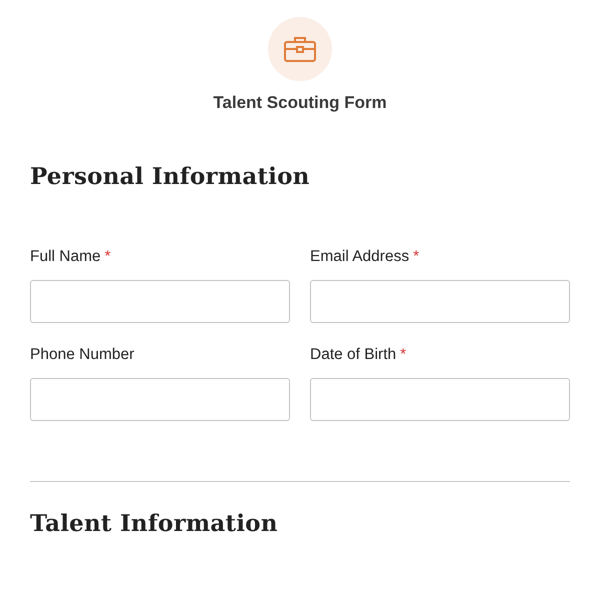  What do you see at coordinates (360, 256) in the screenshot?
I see `field-label: Email Address` at bounding box center [360, 256].